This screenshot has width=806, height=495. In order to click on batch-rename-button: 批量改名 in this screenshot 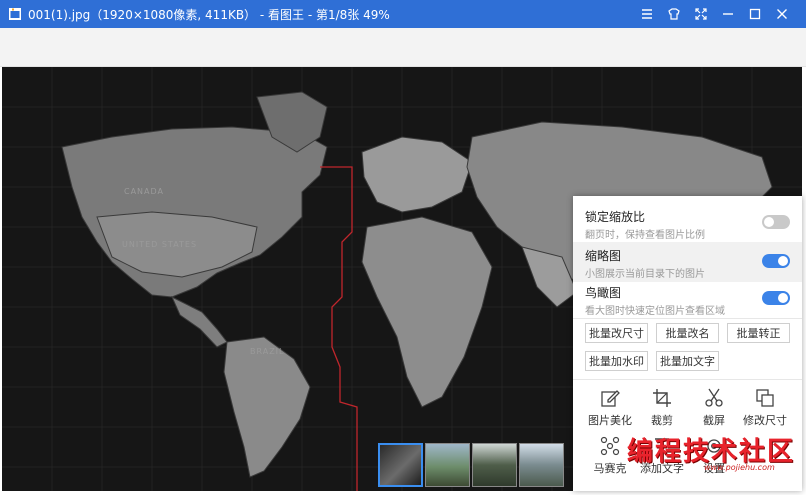, I will do `click(687, 333)`.